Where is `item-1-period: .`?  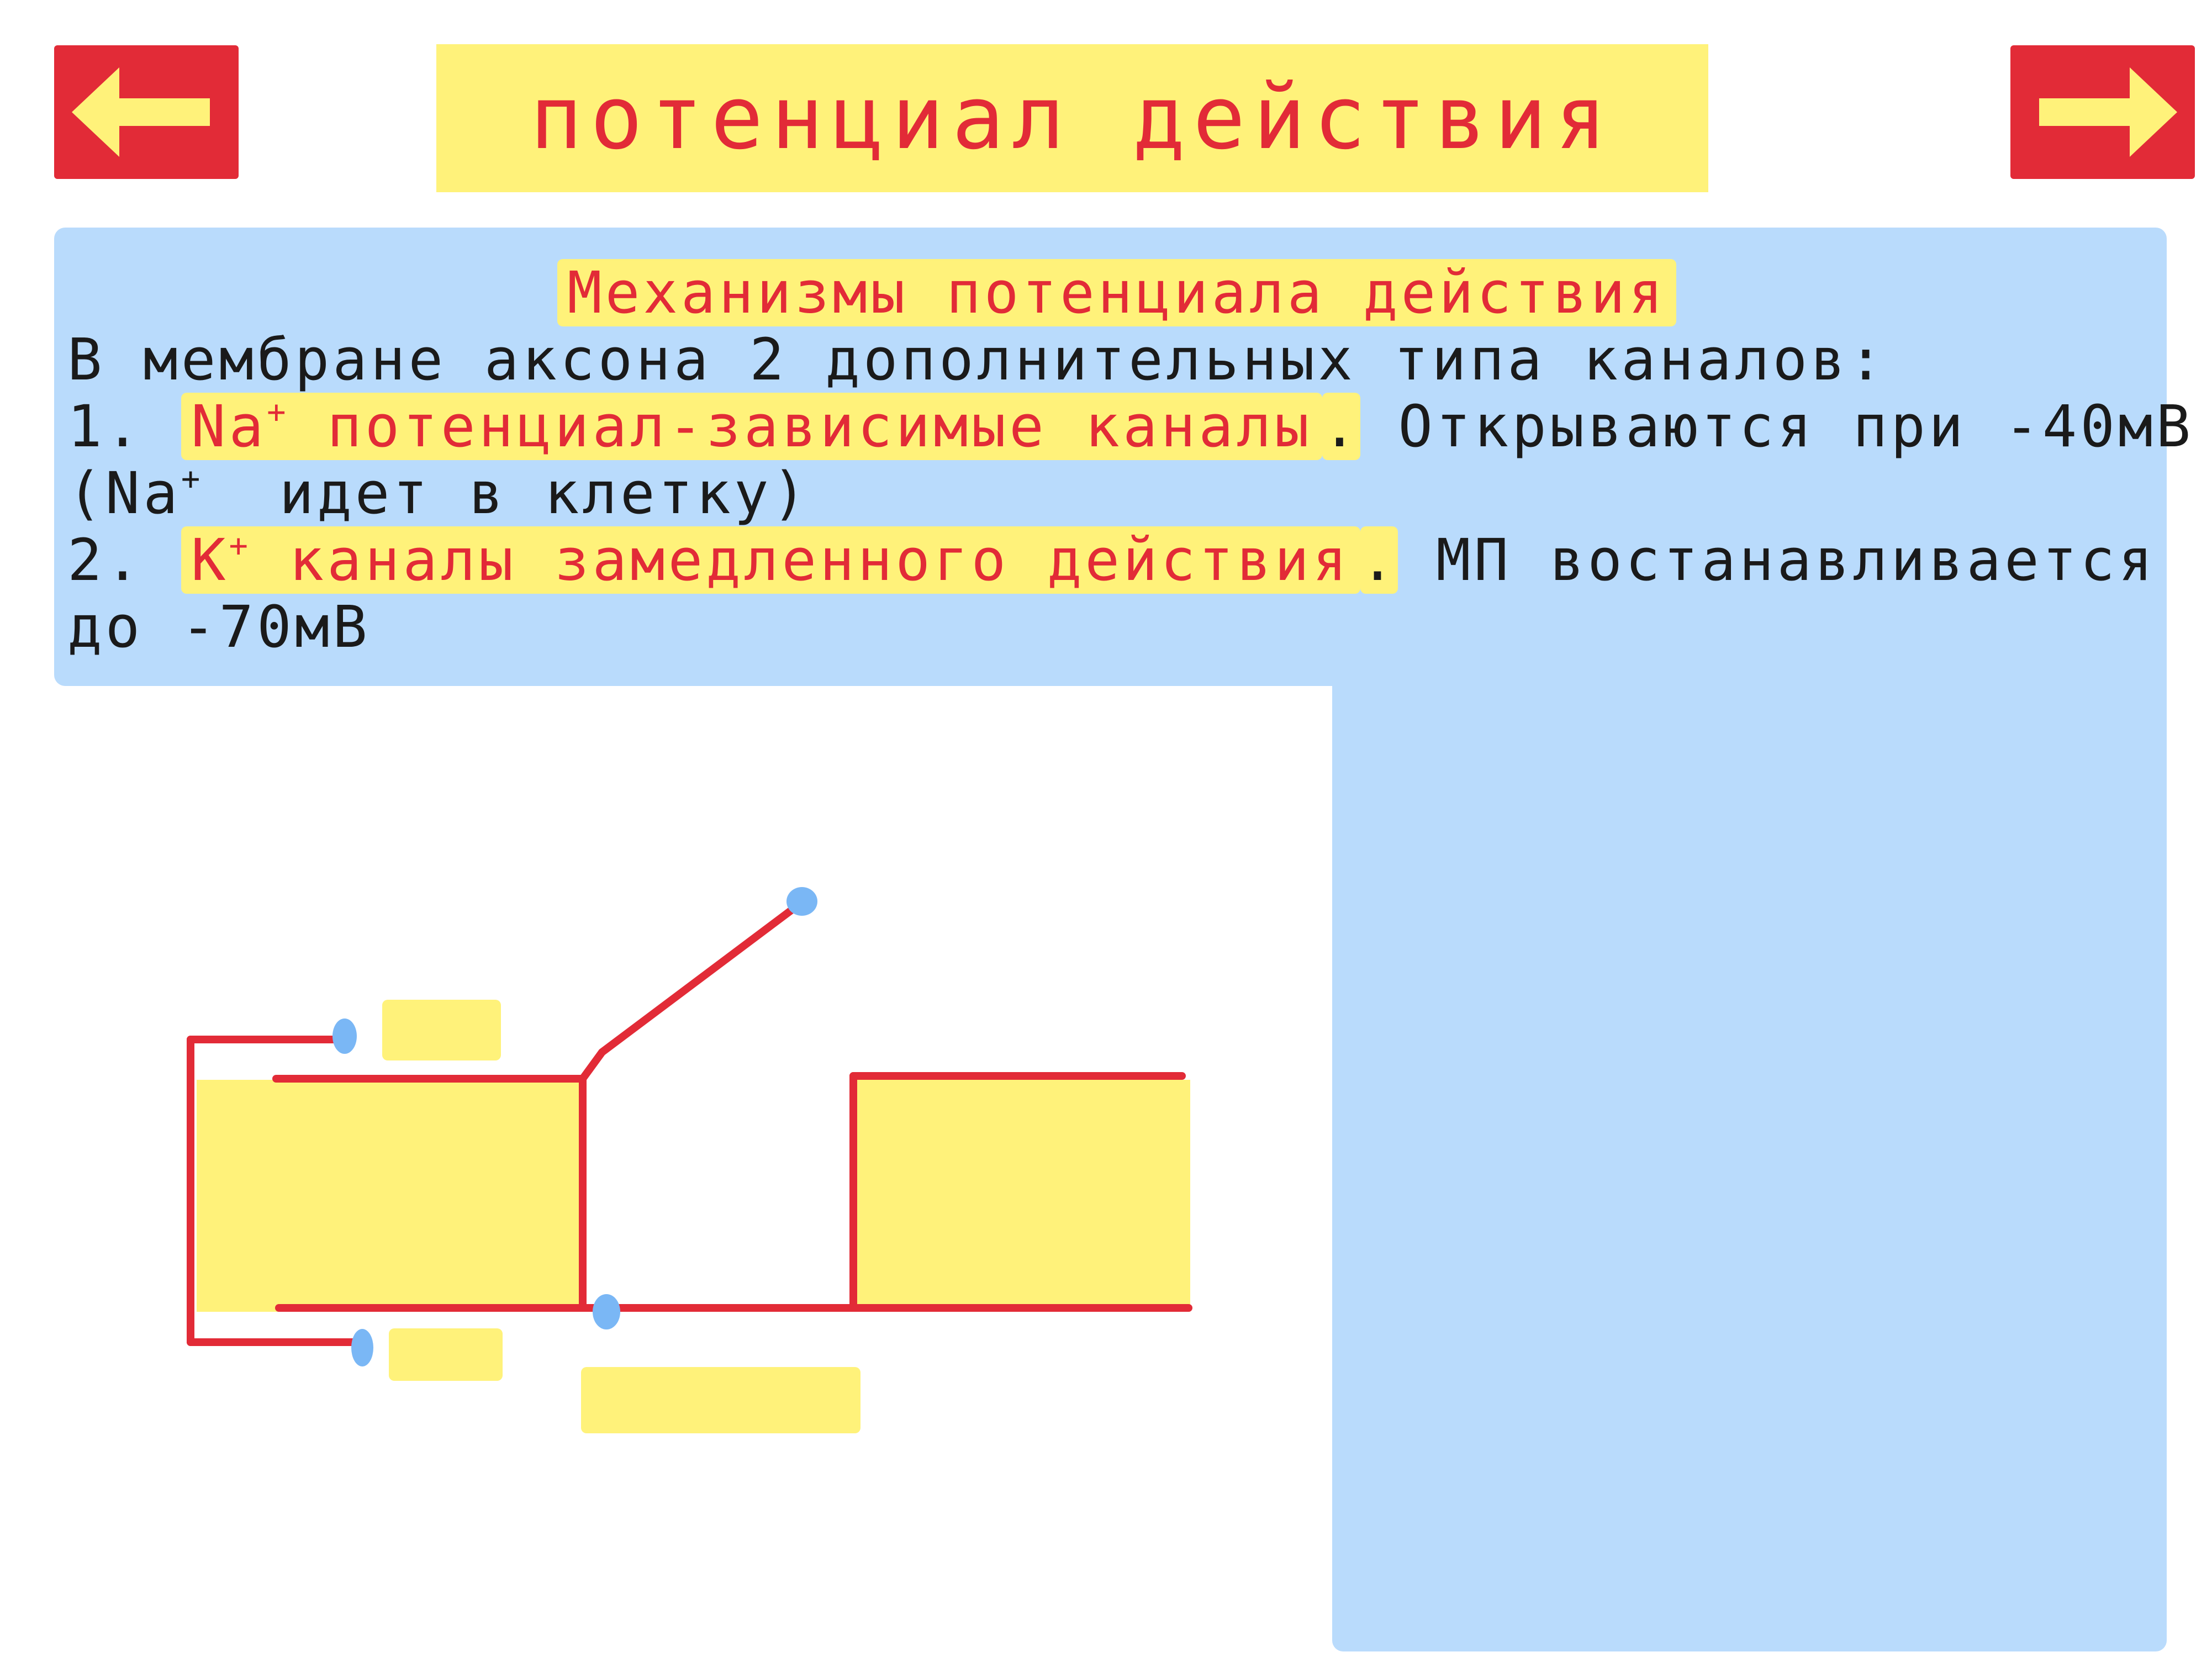
item-1-period: . is located at coordinates (1341, 426).